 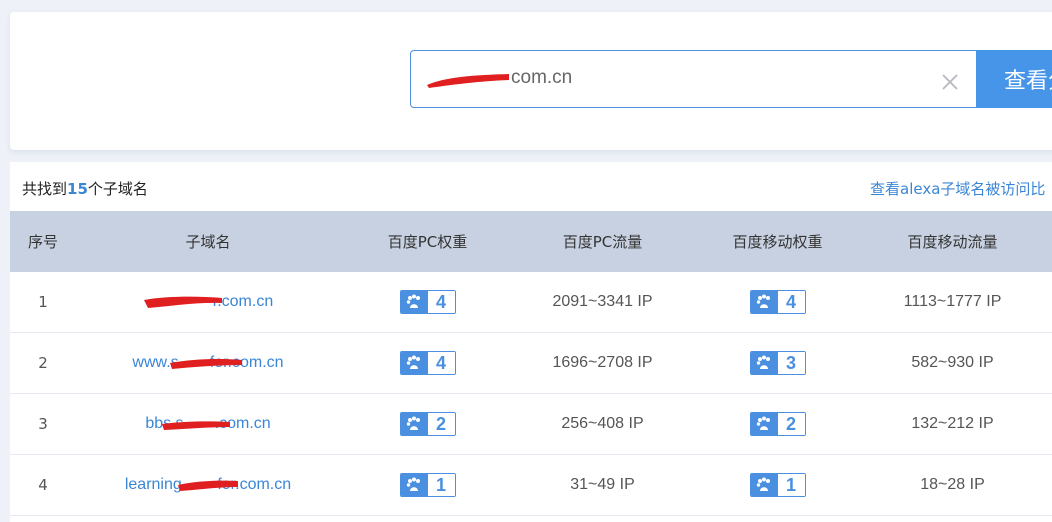 I want to click on header-mobile-weight: 百度移动权重, so click(x=777, y=242).